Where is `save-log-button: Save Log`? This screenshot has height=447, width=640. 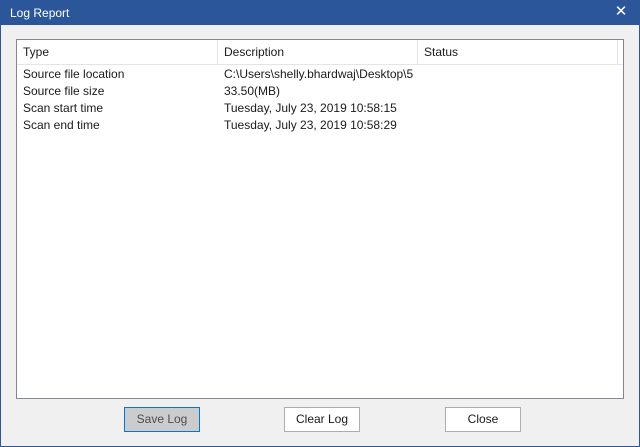
save-log-button: Save Log is located at coordinates (162, 419).